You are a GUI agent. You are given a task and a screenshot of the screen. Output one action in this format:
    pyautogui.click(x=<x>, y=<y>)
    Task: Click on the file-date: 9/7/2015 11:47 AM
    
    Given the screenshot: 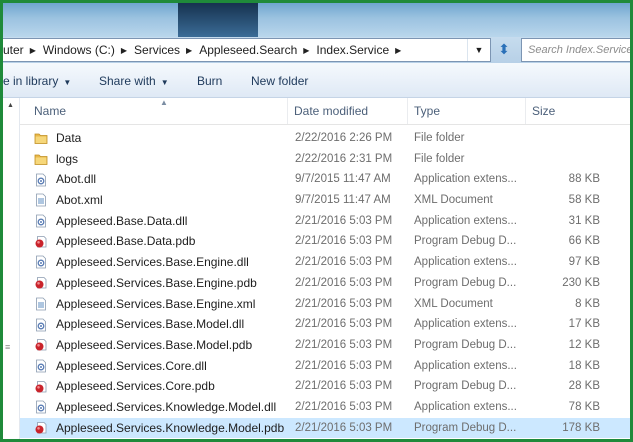 What is the action you would take?
    pyautogui.click(x=343, y=179)
    